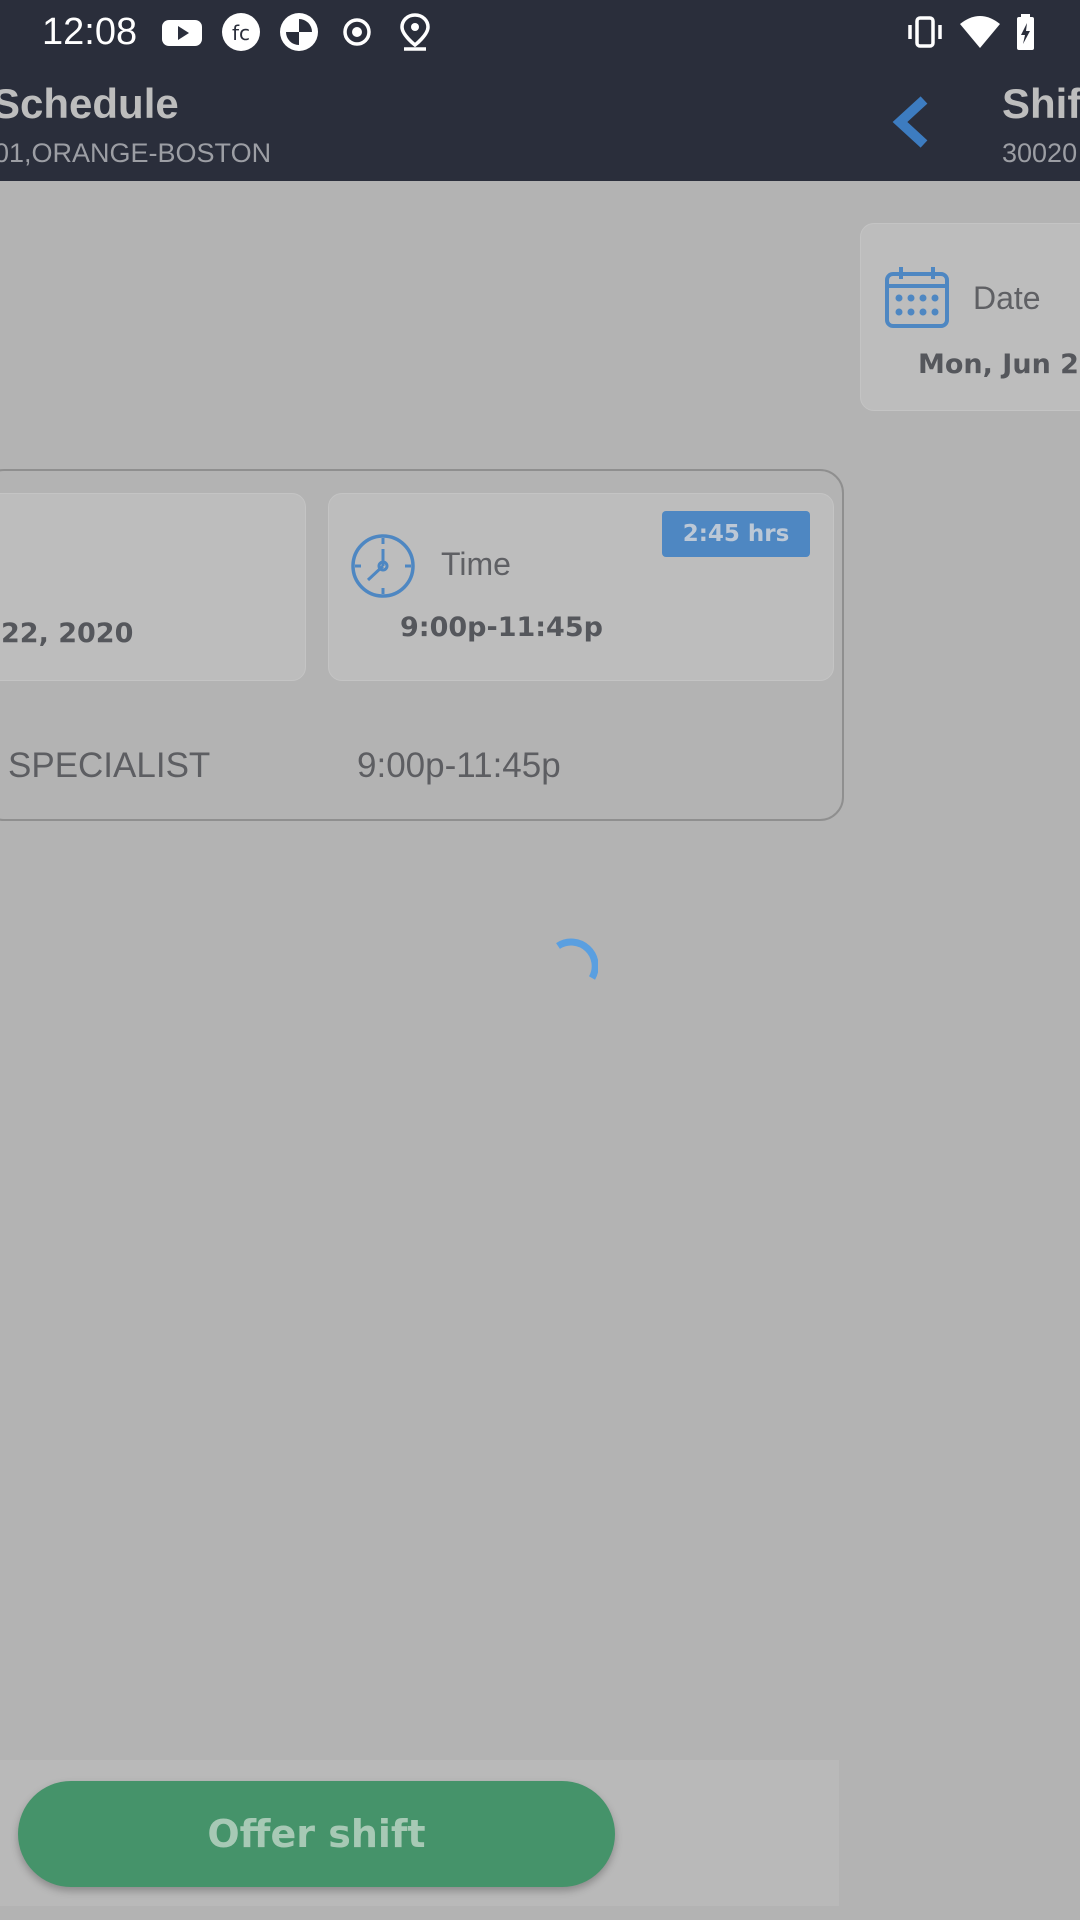  Describe the element at coordinates (90, 32) in the screenshot. I see `status-time: 12:08` at that location.